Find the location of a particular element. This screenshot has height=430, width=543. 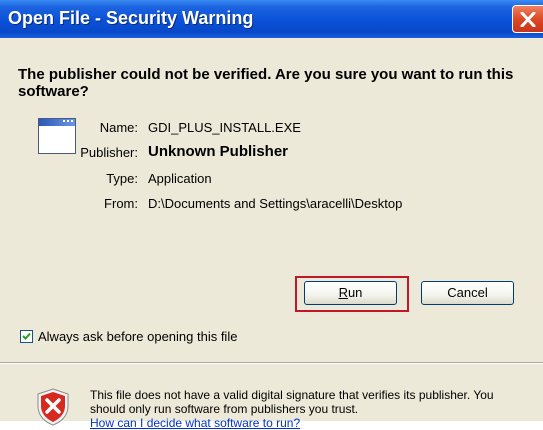

cancel-button: Cancel is located at coordinates (467, 293).